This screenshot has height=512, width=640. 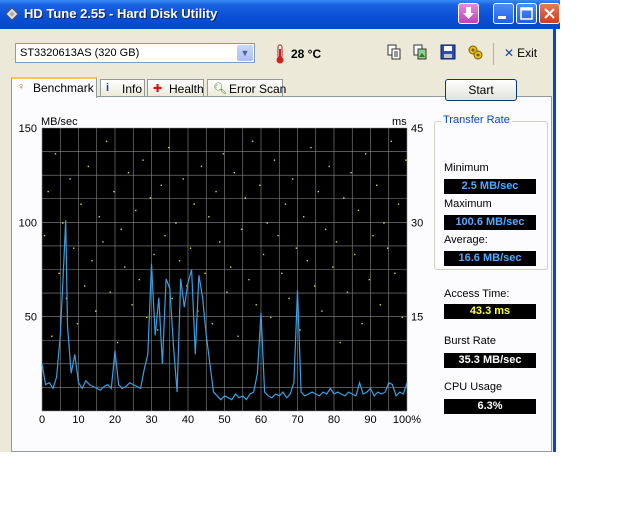 I want to click on y-axis-label: MB/sec, so click(x=59, y=122).